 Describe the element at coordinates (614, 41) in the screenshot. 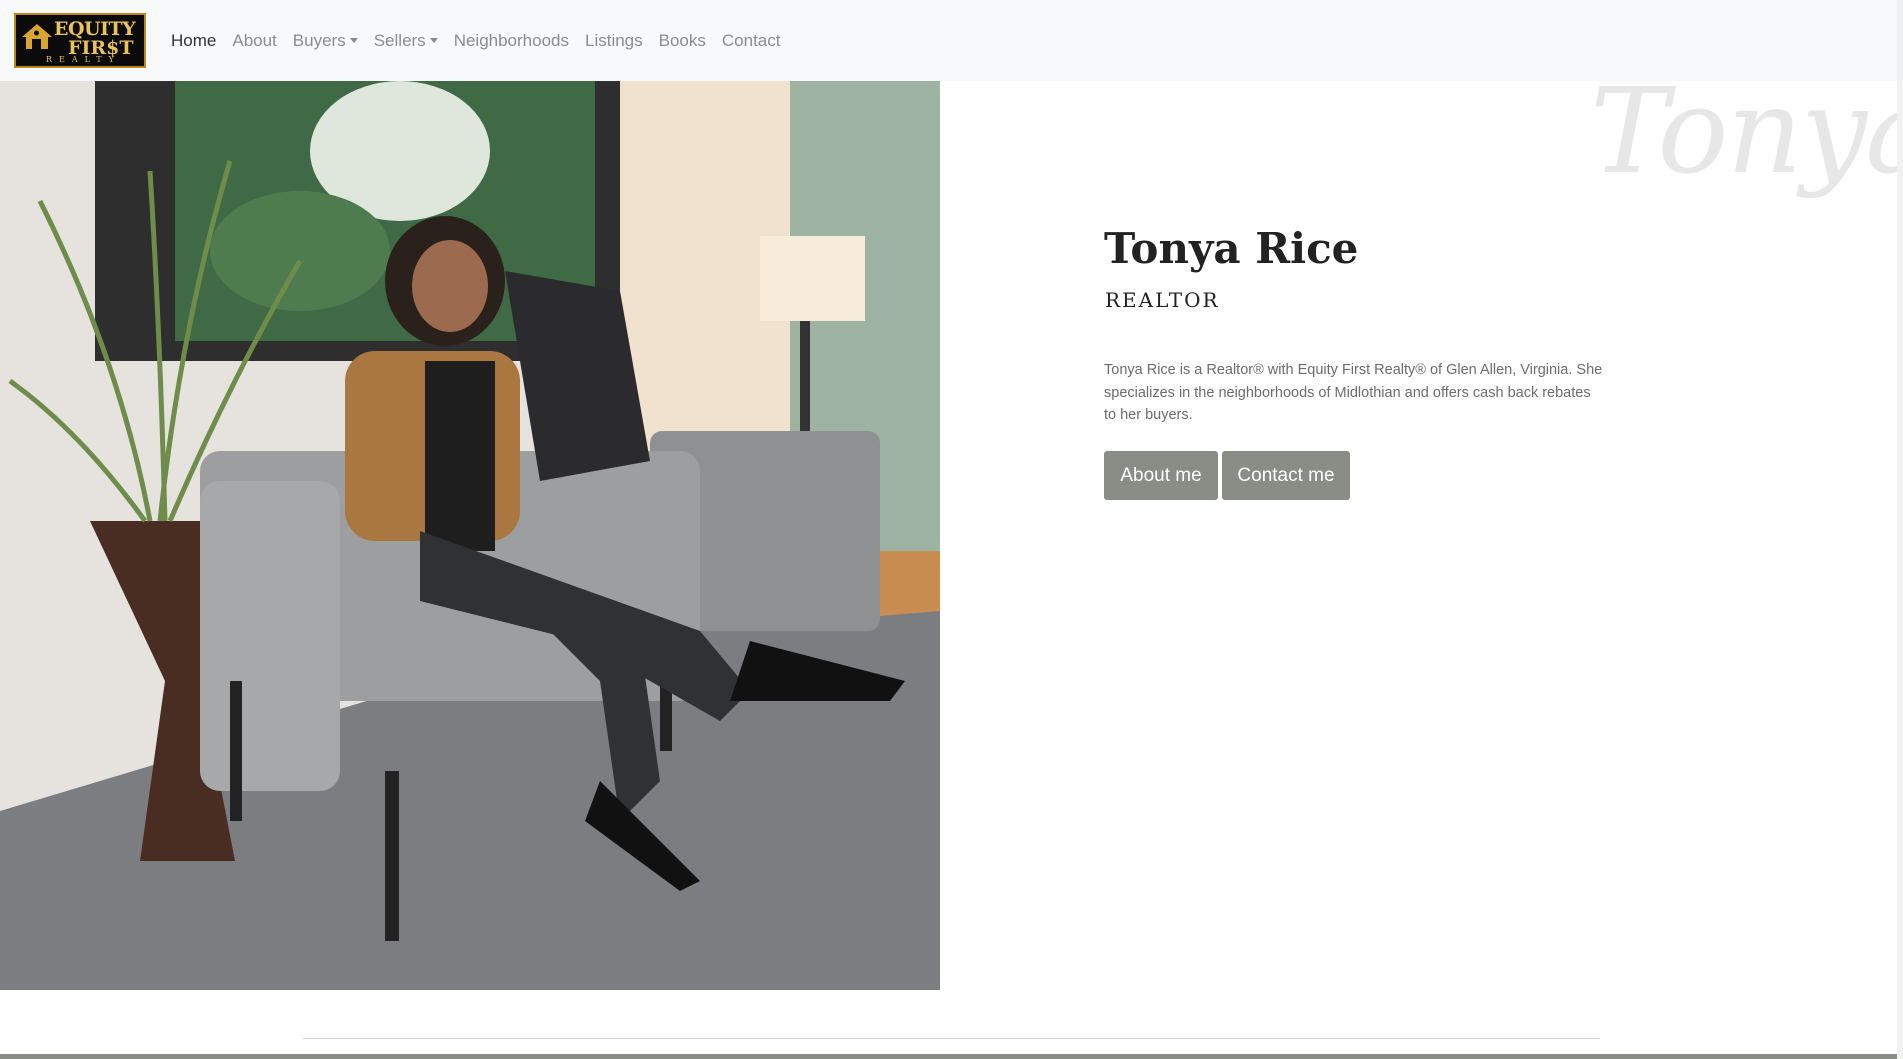

I see `nav-listings: Listings` at that location.